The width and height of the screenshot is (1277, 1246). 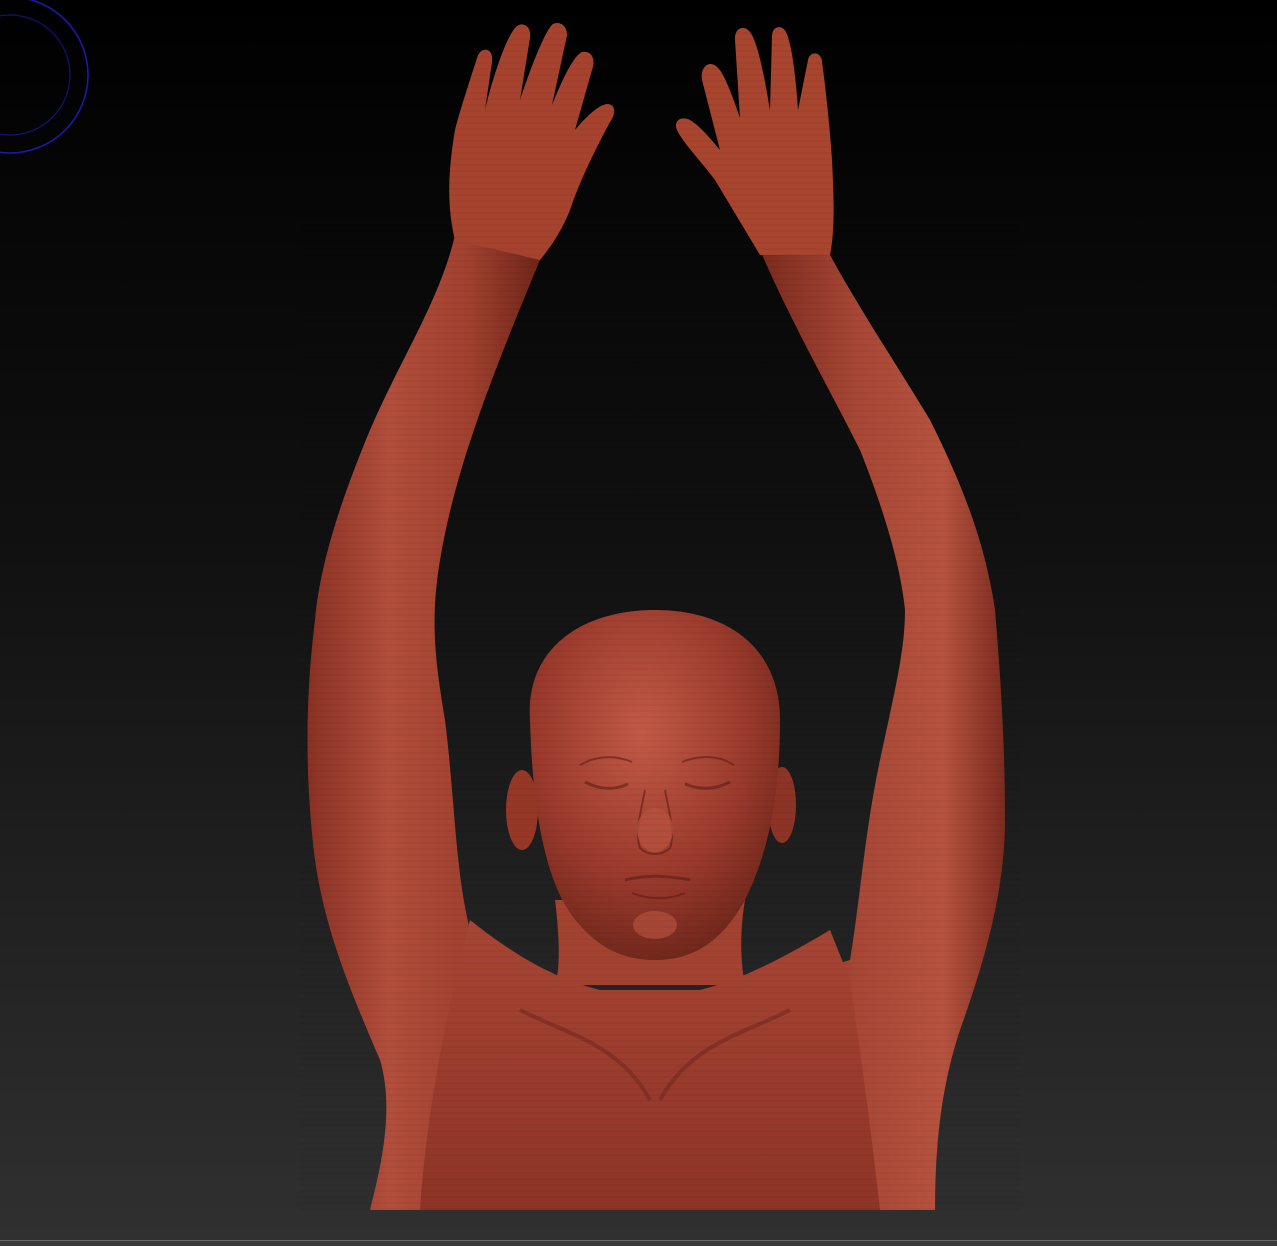 I want to click on bottom-scrollbar, so click(x=638, y=1243).